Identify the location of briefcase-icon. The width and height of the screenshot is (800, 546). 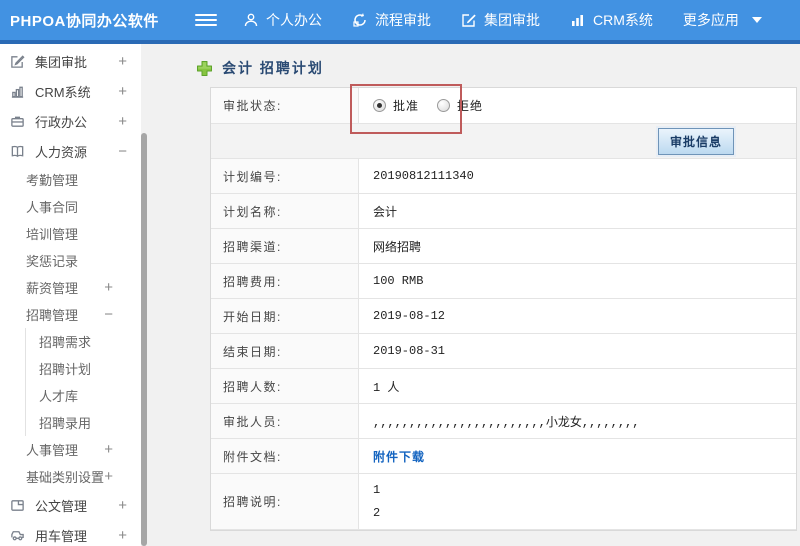
(18, 121).